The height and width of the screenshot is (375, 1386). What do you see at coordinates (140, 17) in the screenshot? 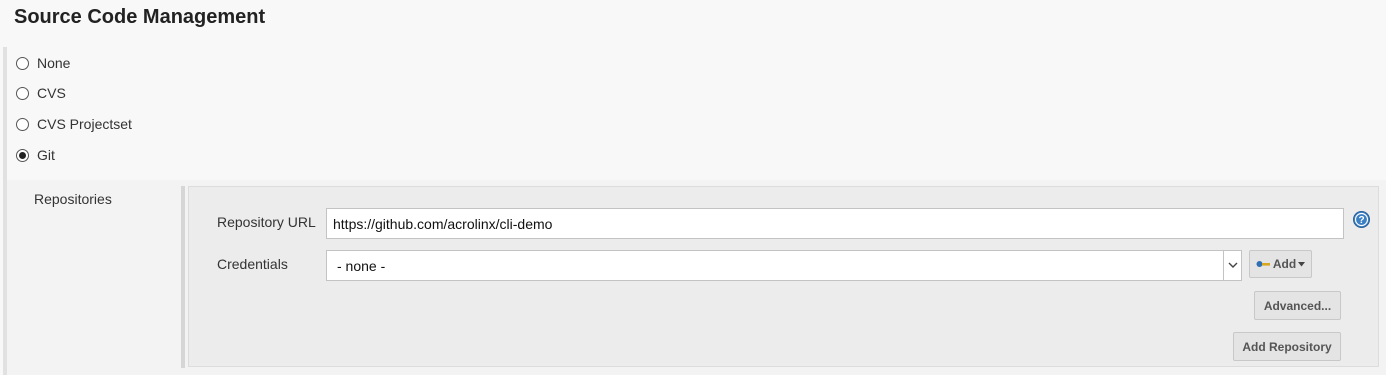
I see `page-title: Source Code Management` at bounding box center [140, 17].